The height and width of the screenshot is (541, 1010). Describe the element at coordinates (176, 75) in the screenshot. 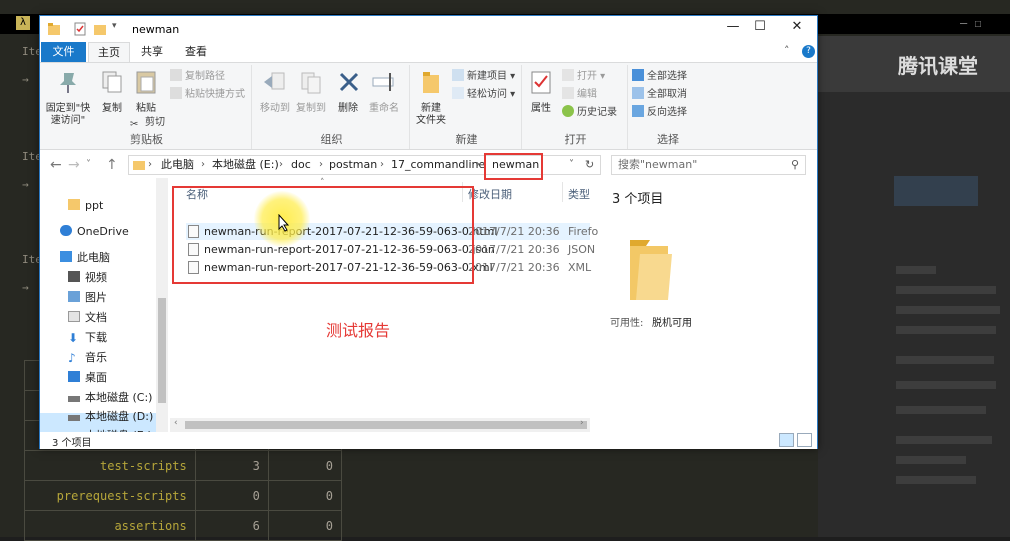

I see `copy-path-icon` at that location.